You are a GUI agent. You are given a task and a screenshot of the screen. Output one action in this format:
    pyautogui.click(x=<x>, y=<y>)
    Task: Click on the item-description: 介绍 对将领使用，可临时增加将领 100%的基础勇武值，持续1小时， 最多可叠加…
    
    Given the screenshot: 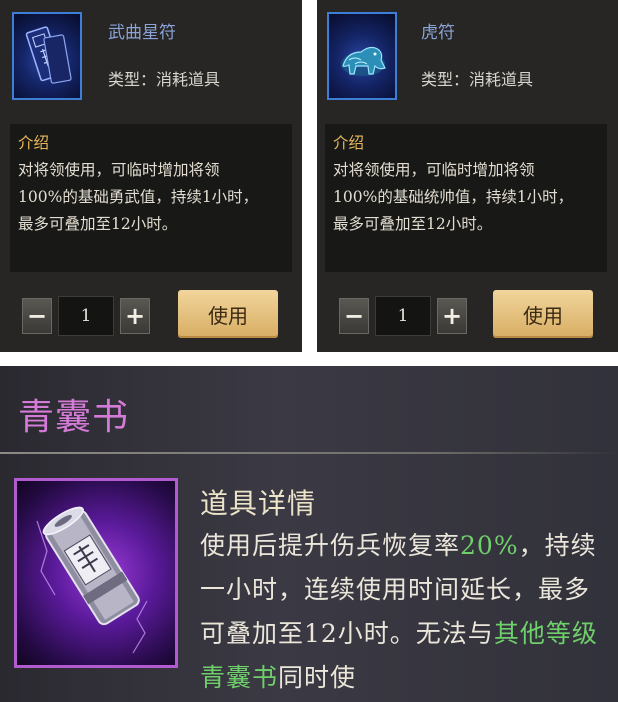 What is the action you would take?
    pyautogui.click(x=151, y=198)
    